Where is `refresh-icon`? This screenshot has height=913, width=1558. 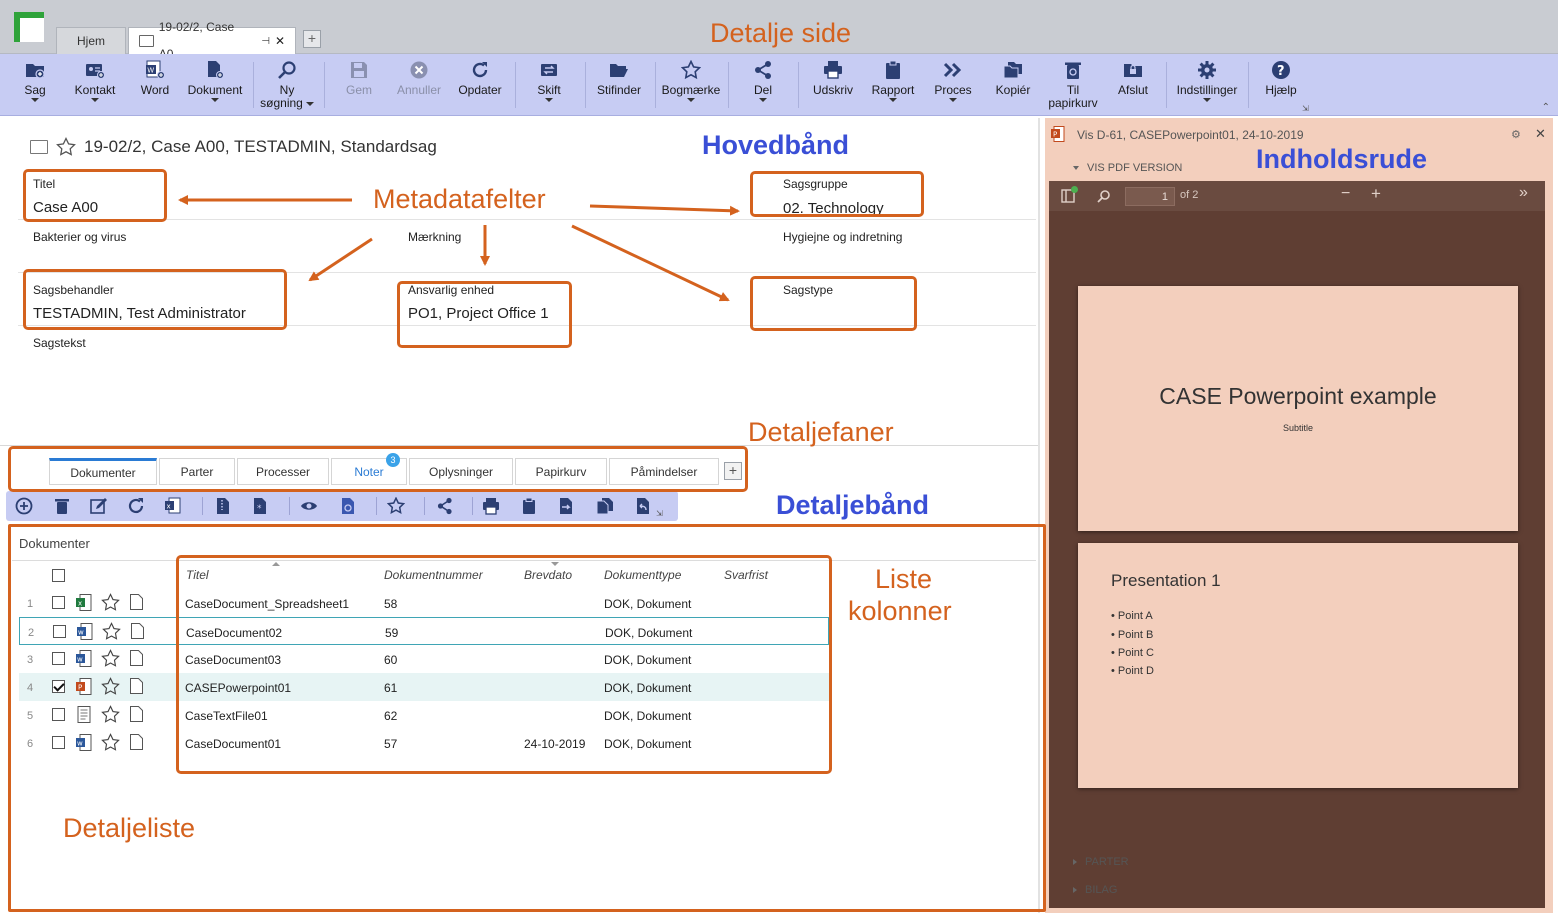
refresh-icon is located at coordinates (136, 506).